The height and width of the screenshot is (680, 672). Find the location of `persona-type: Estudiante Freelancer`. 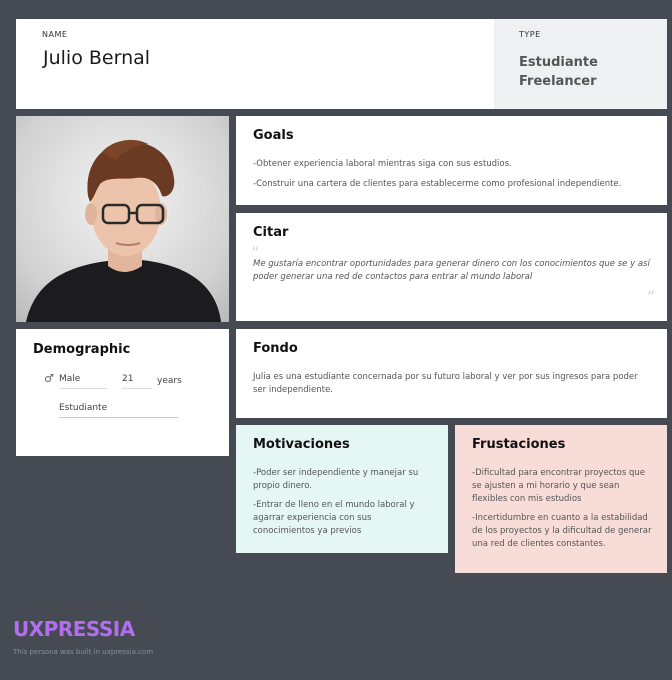

persona-type: Estudiante Freelancer is located at coordinates (589, 72).